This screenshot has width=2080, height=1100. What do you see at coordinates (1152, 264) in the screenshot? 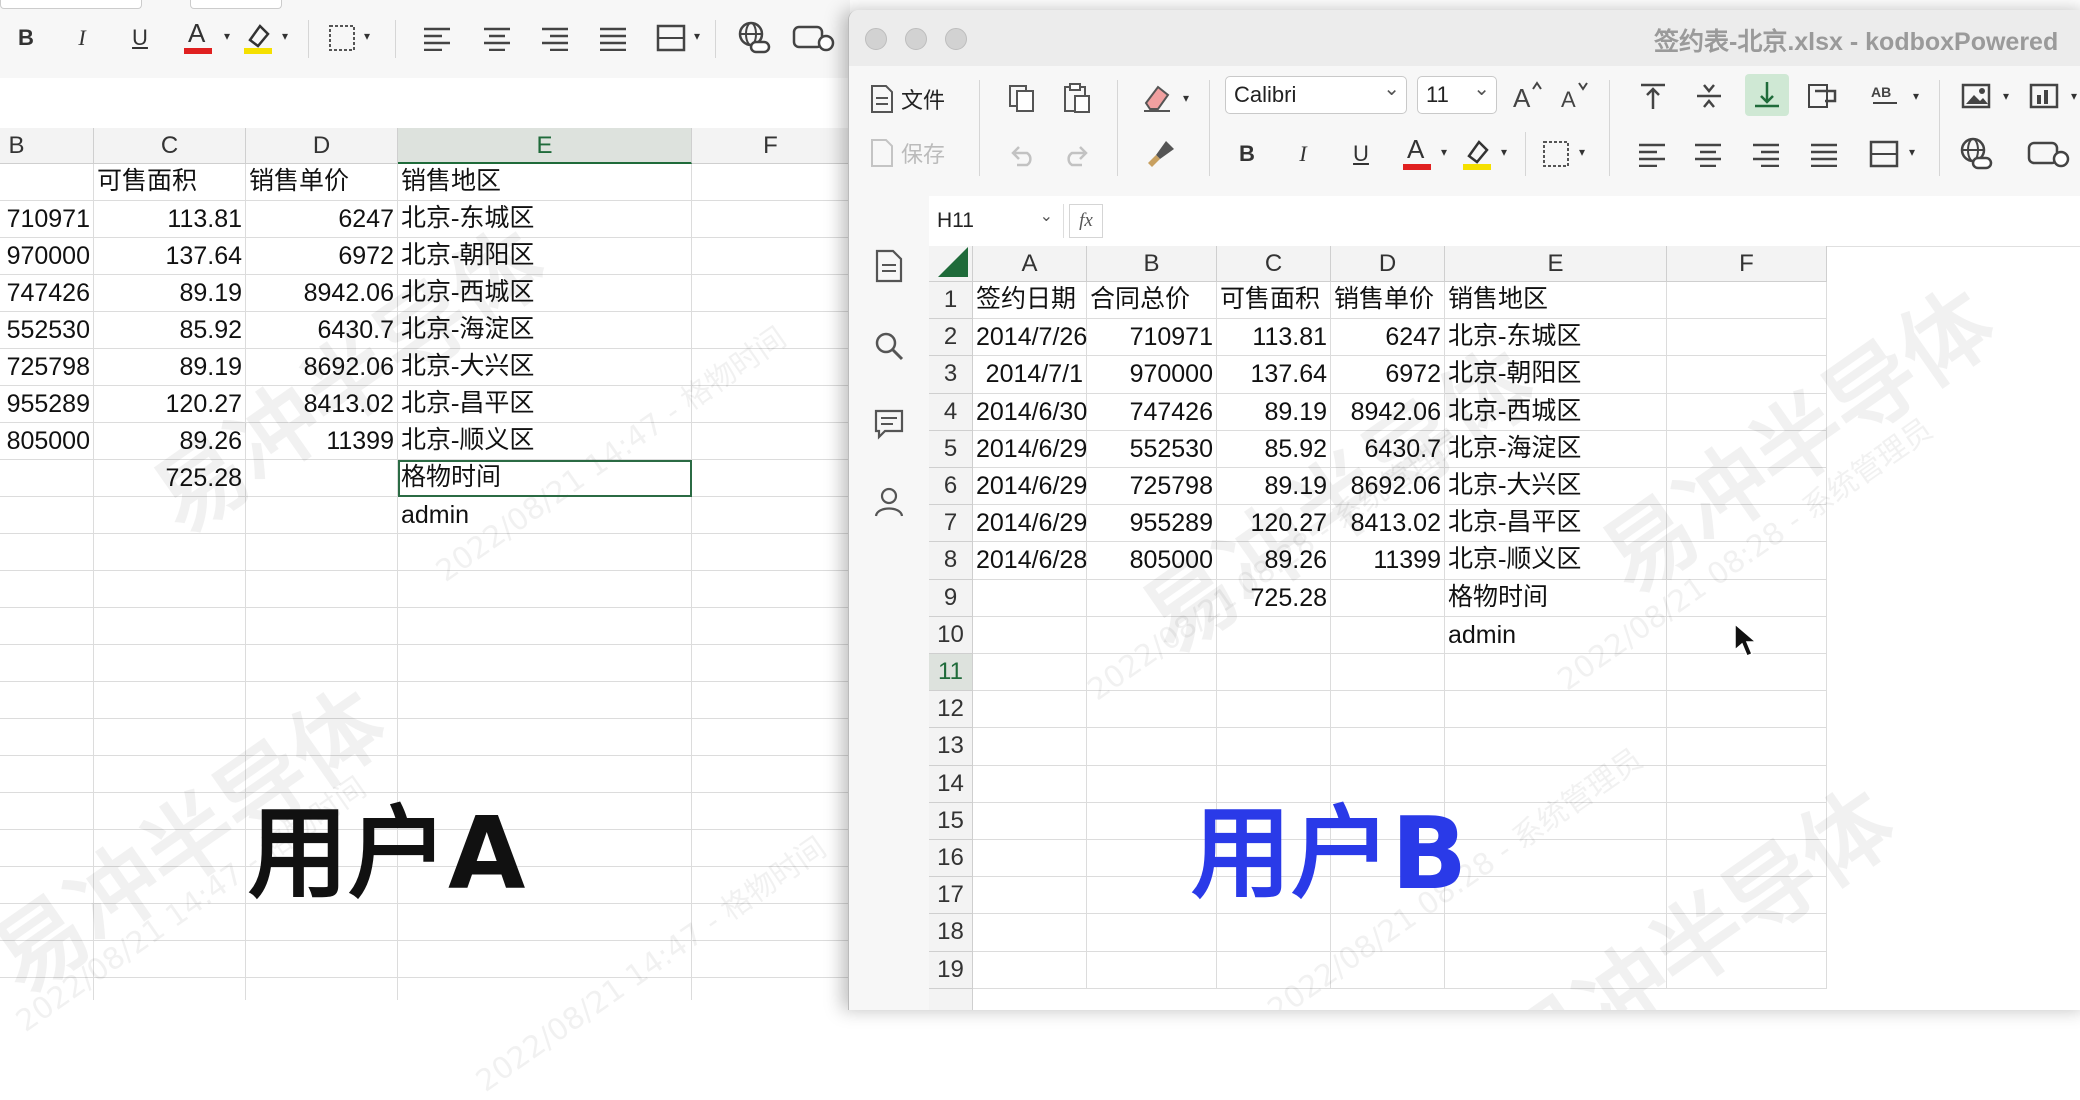
I see `column-header: B` at bounding box center [1152, 264].